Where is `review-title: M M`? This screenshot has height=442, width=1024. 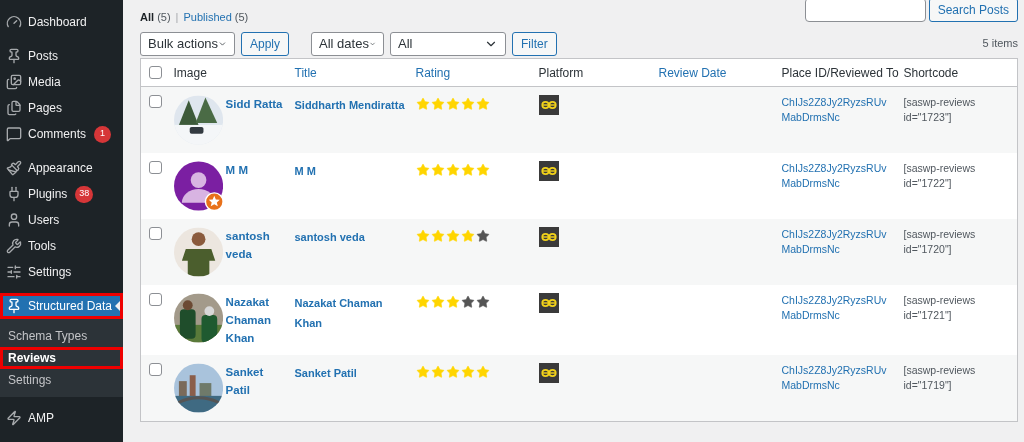 review-title: M M is located at coordinates (351, 171).